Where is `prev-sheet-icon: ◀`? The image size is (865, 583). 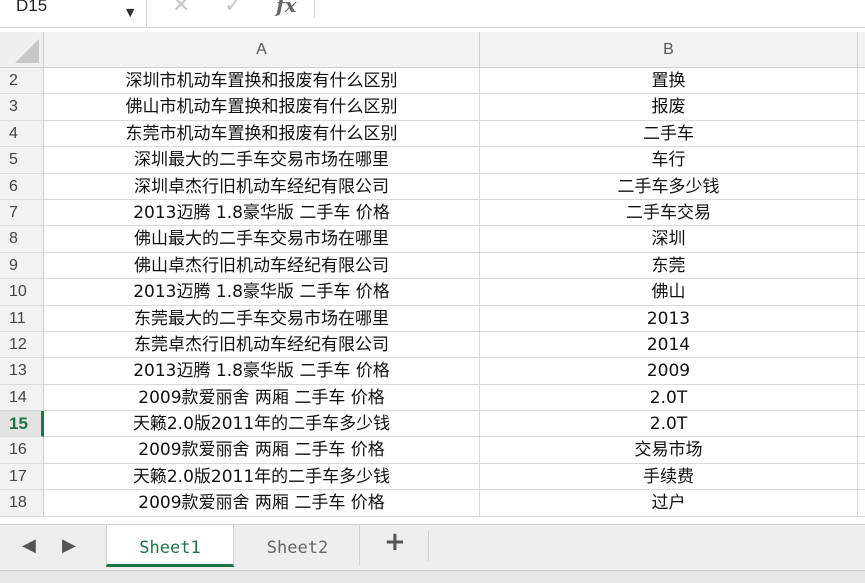
prev-sheet-icon: ◀ is located at coordinates (29, 545).